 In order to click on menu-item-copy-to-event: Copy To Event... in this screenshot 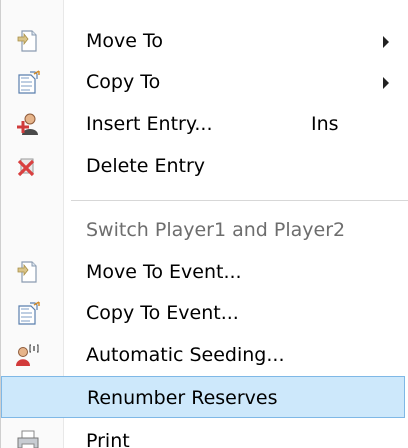, I will do `click(204, 313)`.